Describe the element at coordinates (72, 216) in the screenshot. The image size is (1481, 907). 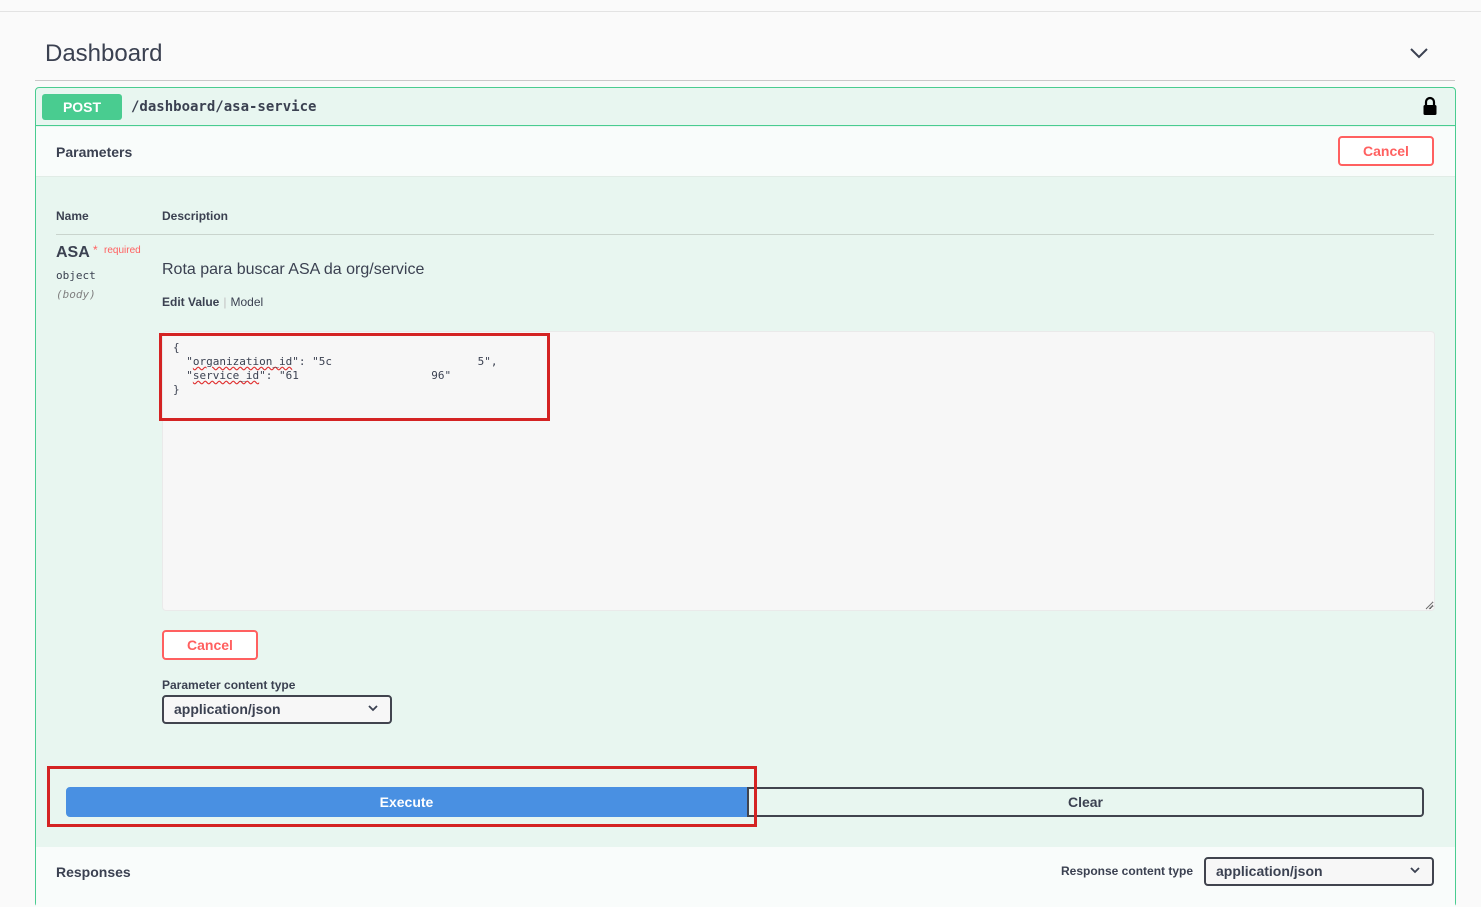
I see `column-header-name: Name` at that location.